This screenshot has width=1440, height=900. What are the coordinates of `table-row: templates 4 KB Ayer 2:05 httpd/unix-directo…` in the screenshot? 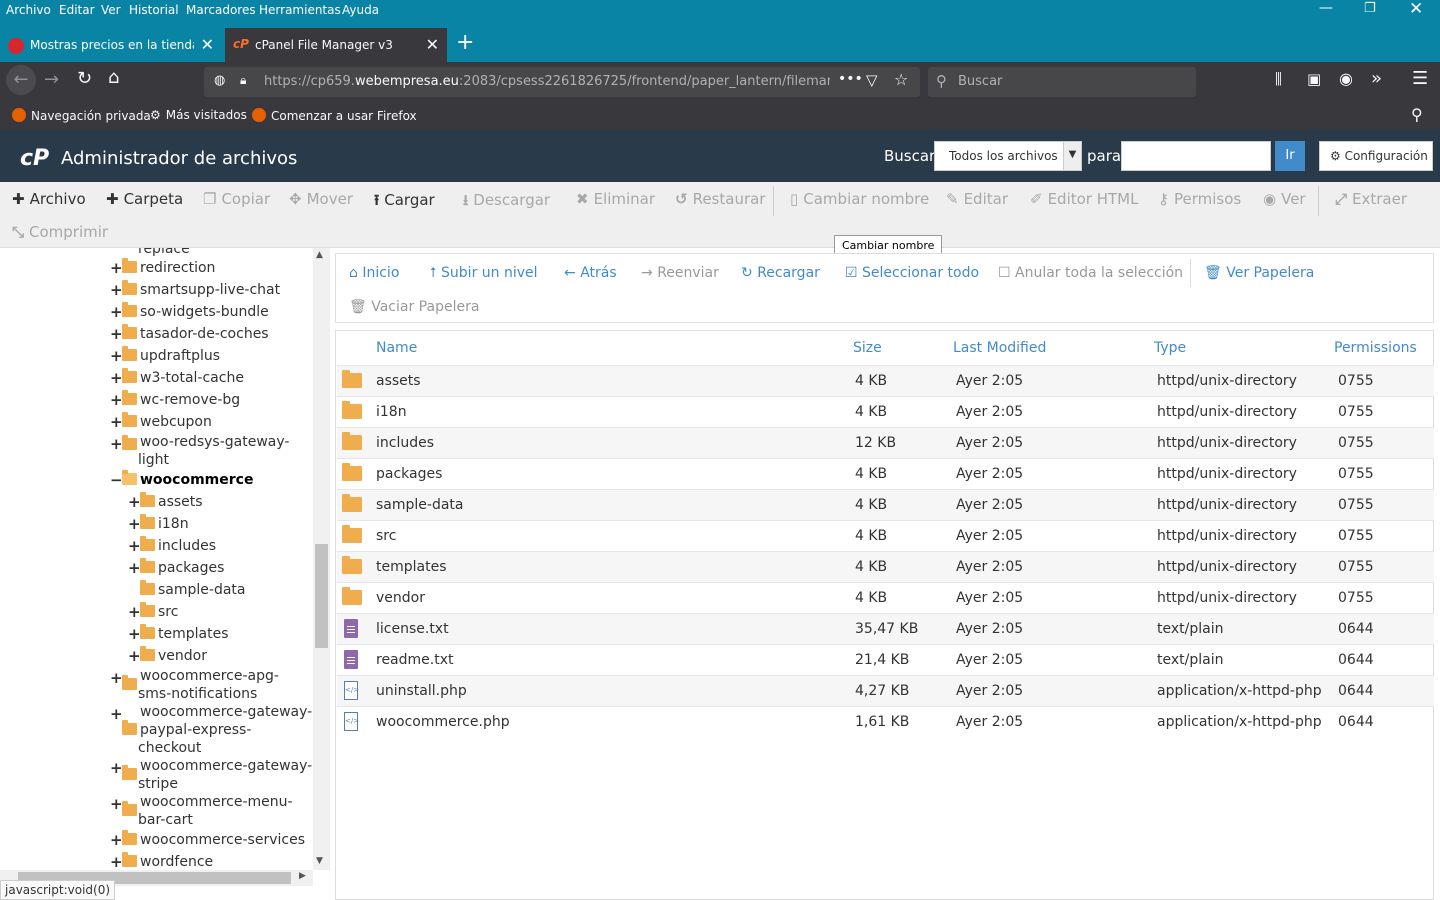 It's located at (885, 566).